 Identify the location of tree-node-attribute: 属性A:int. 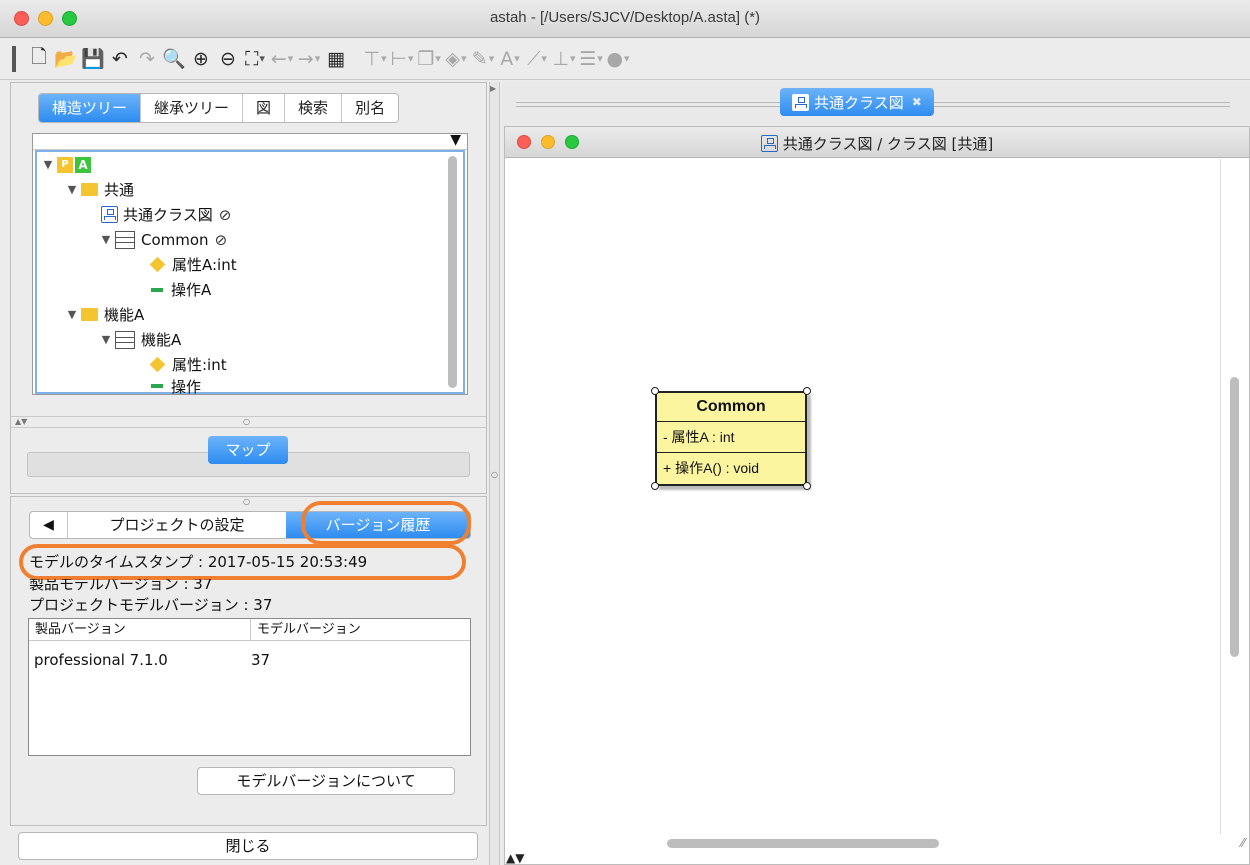
(193, 264).